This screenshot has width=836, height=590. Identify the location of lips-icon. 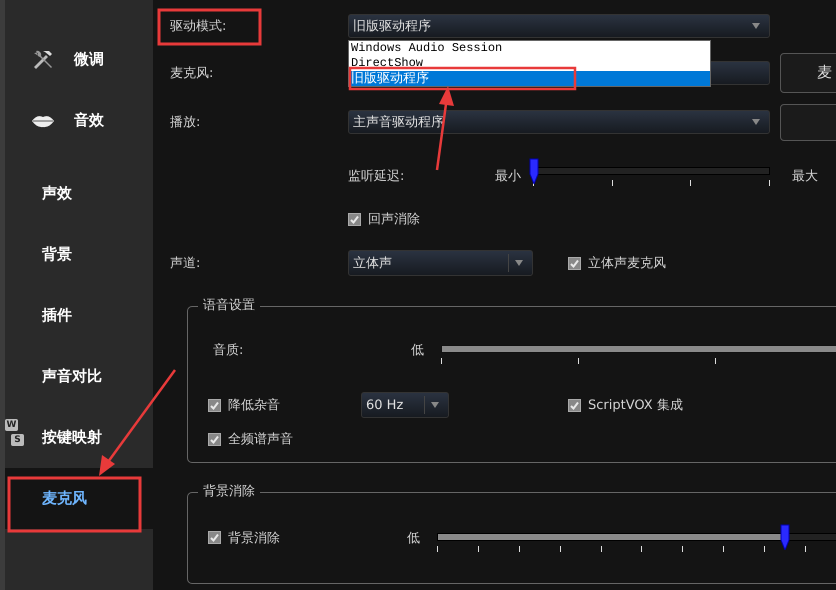
(42, 121).